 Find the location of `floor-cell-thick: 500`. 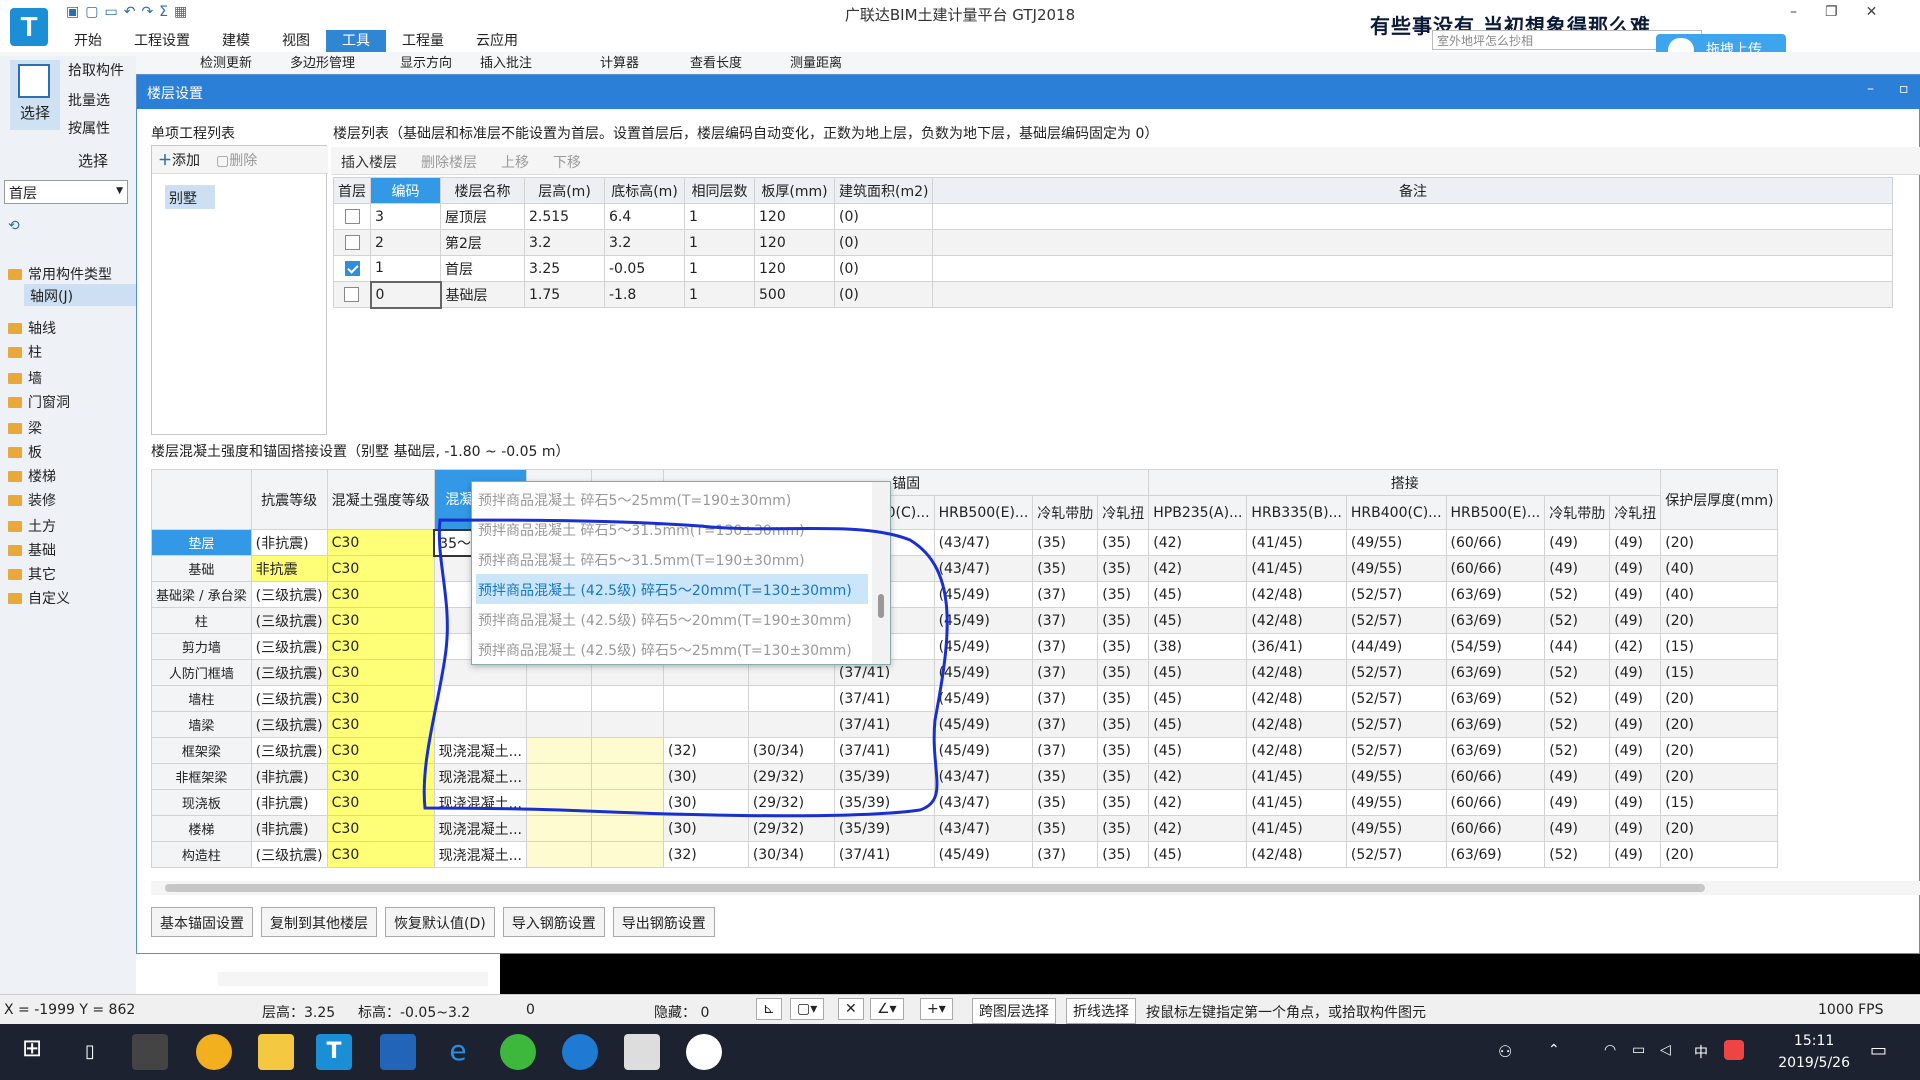

floor-cell-thick: 500 is located at coordinates (794, 294).